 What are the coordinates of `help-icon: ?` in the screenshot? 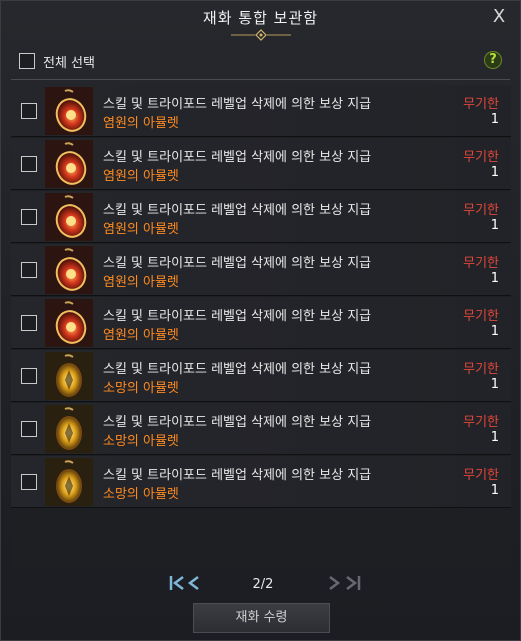 It's located at (493, 60).